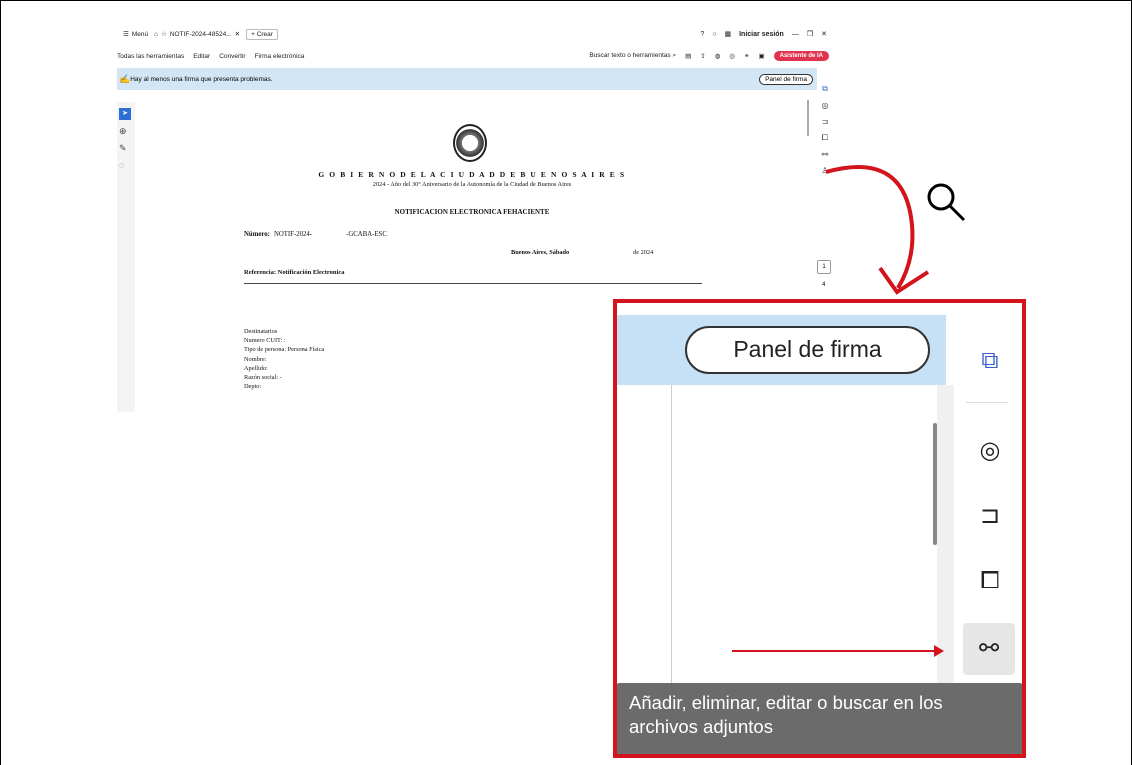 The image size is (1132, 765). What do you see at coordinates (990, 516) in the screenshot?
I see `zoom-bookmark-icon: ⊐` at bounding box center [990, 516].